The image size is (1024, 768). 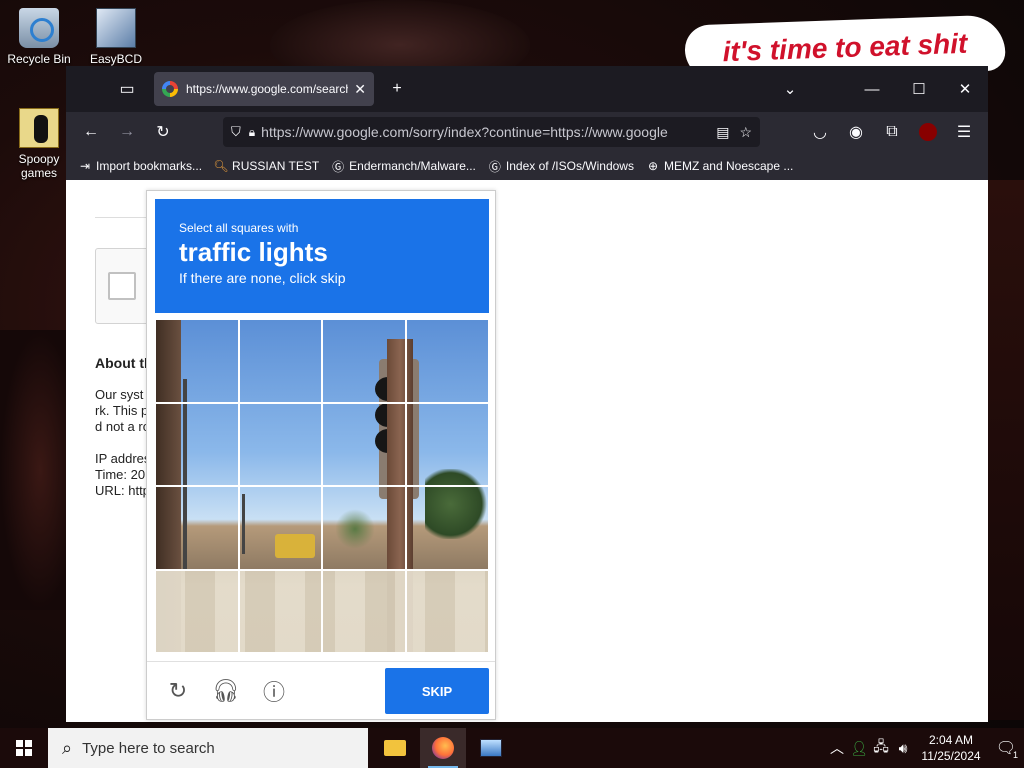 I want to click on tab-list-icon: ▭, so click(x=127, y=89).